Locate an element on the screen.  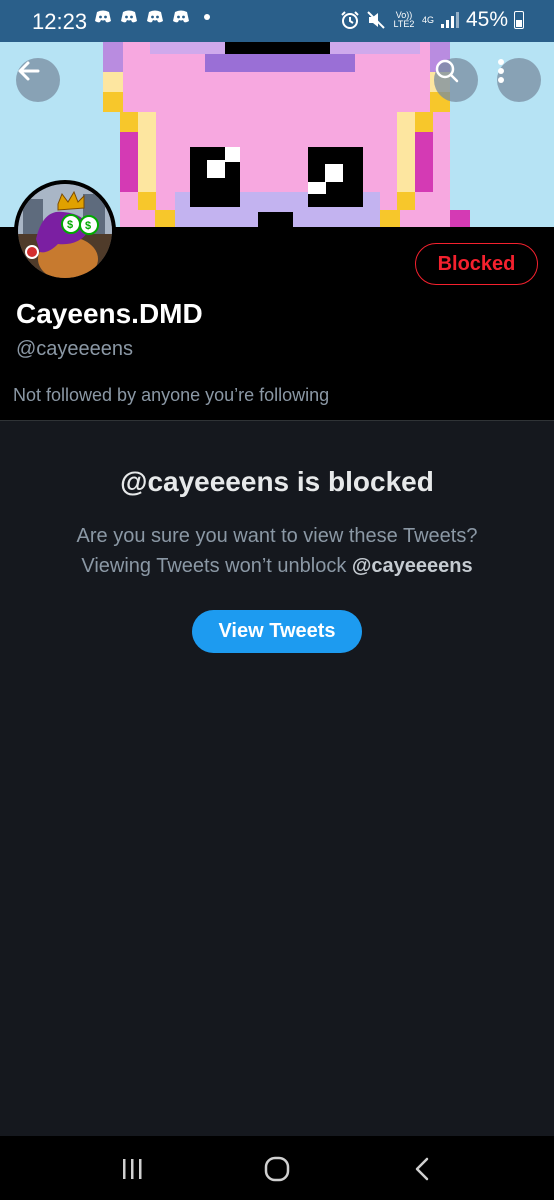
more-vertical-icon is located at coordinates (501, 71).